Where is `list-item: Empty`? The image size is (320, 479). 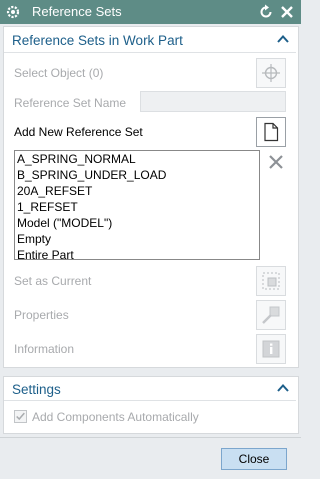 list-item: Empty is located at coordinates (137, 239).